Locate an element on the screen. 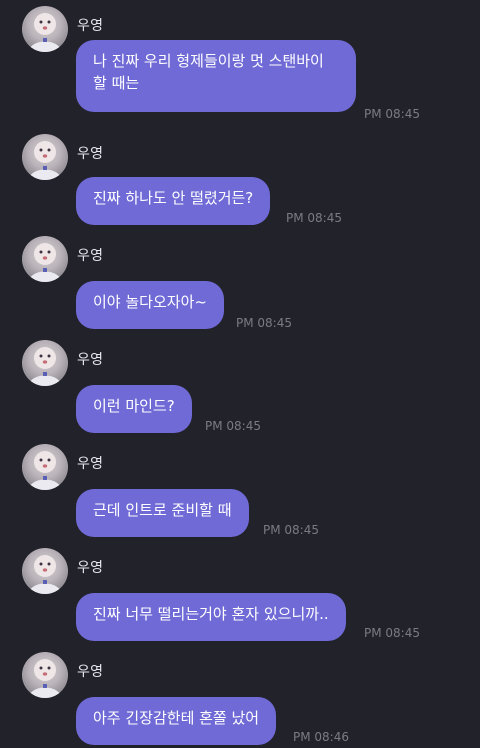 Image resolution: width=480 pixels, height=748 pixels. message-bubble: 진짜 너무 떨리는거야 혼자 있으니까.. is located at coordinates (211, 617).